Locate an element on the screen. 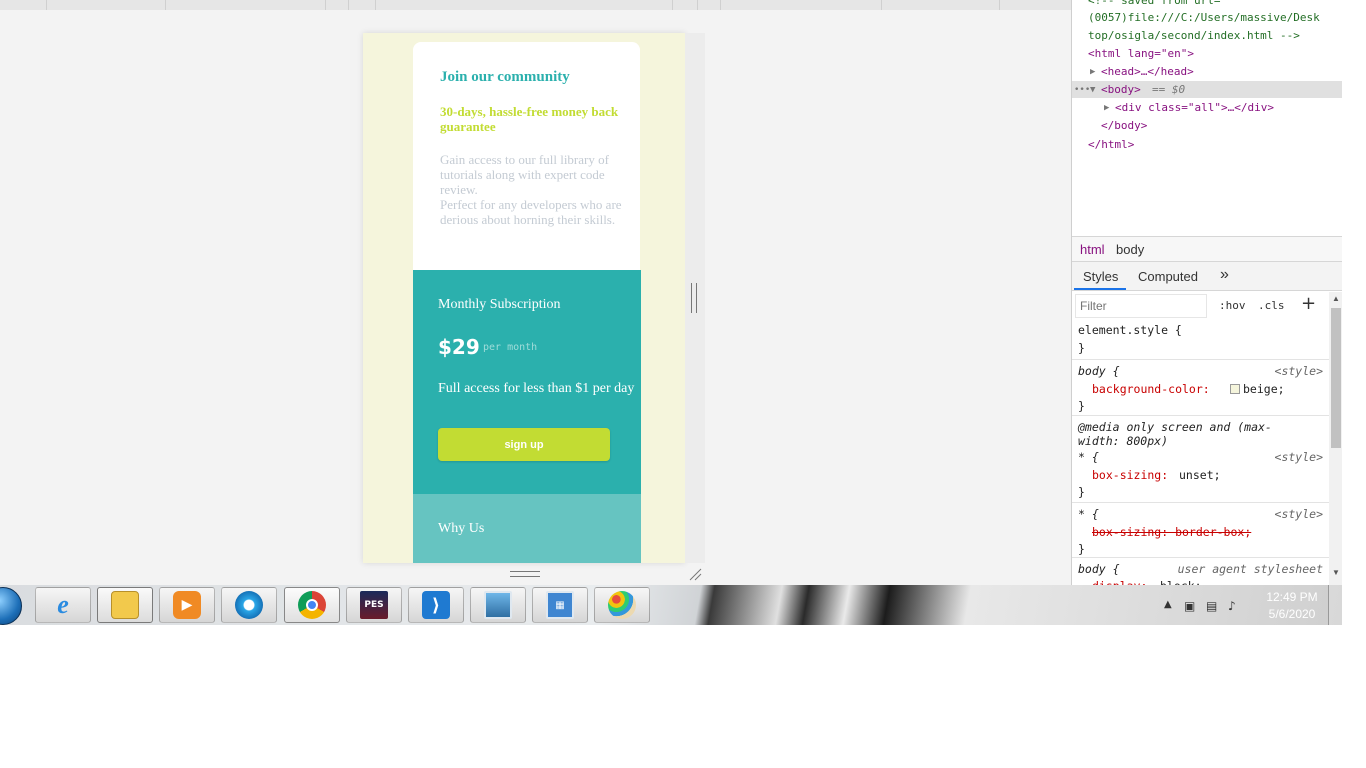 This screenshot has width=1366, height=768. price-amount: $29 is located at coordinates (459, 347).